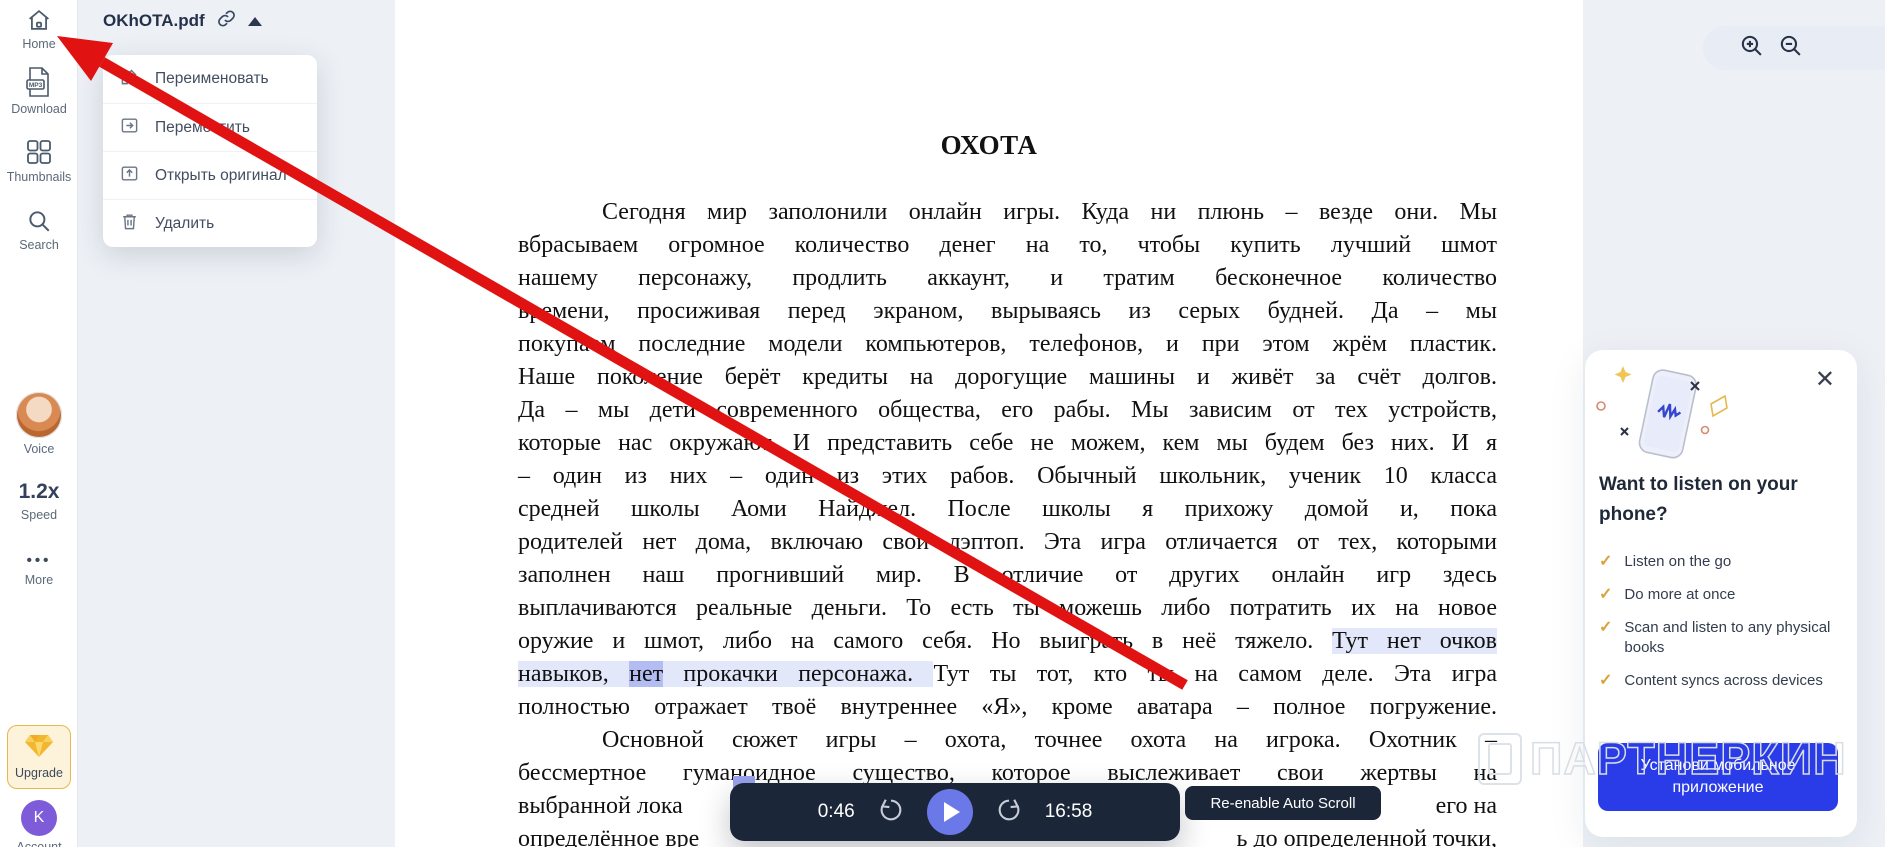 The width and height of the screenshot is (1885, 847). Describe the element at coordinates (1790, 48) in the screenshot. I see `zoom-out-icon` at that location.